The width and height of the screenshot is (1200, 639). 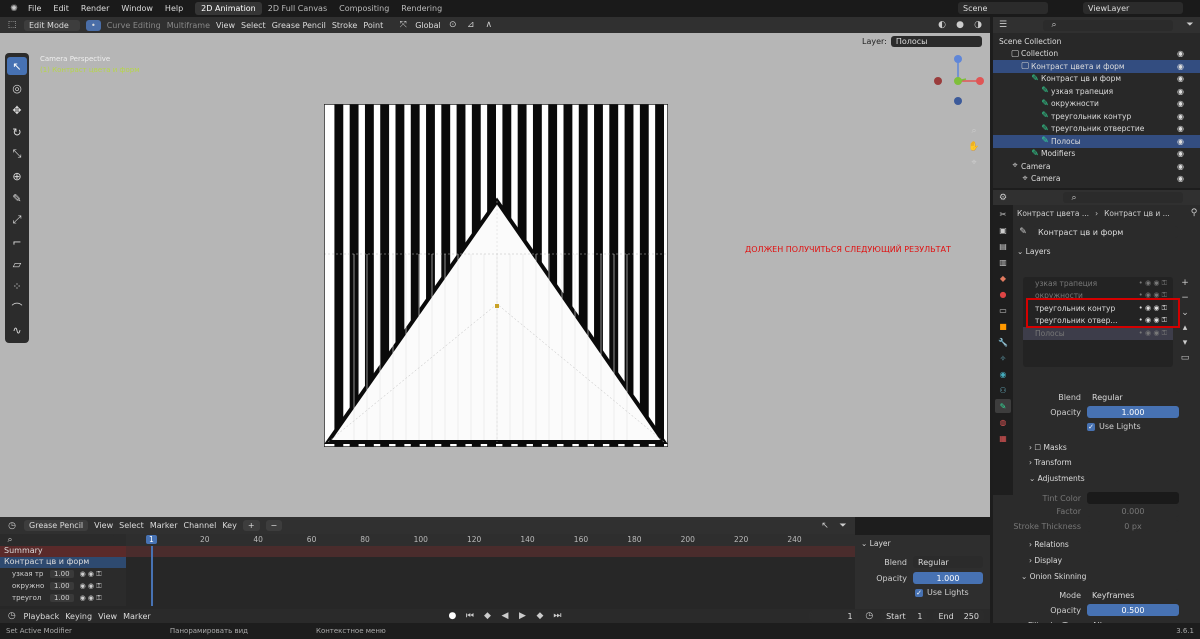 What do you see at coordinates (1003, 278) in the screenshot?
I see `scene-tab-icon: ◆` at bounding box center [1003, 278].